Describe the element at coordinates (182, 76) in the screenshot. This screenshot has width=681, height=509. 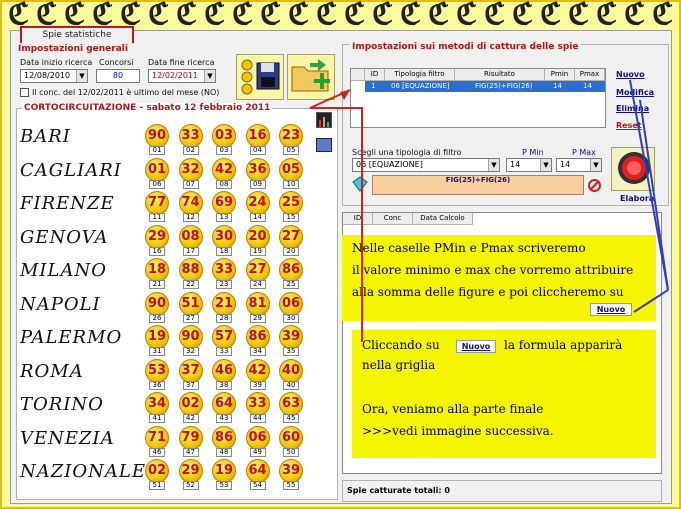
I see `end-date-select: 12/02/2011 ▼` at that location.